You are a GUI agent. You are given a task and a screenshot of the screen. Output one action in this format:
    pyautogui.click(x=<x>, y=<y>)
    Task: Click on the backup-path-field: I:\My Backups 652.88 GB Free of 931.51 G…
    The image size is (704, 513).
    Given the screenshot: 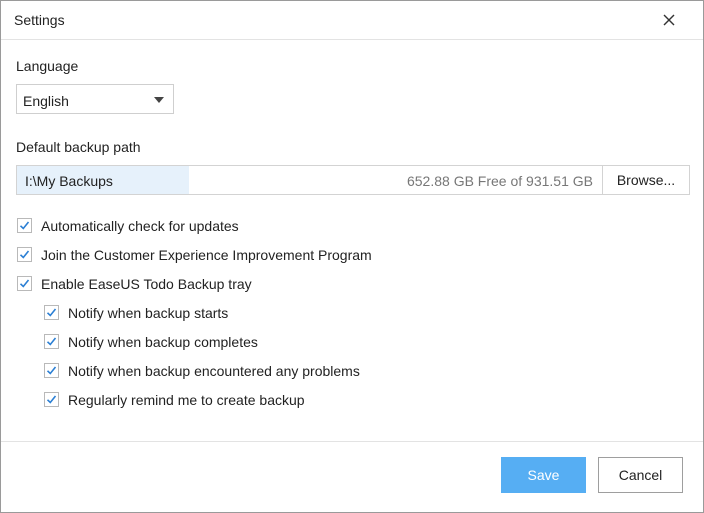 What is the action you would take?
    pyautogui.click(x=353, y=180)
    